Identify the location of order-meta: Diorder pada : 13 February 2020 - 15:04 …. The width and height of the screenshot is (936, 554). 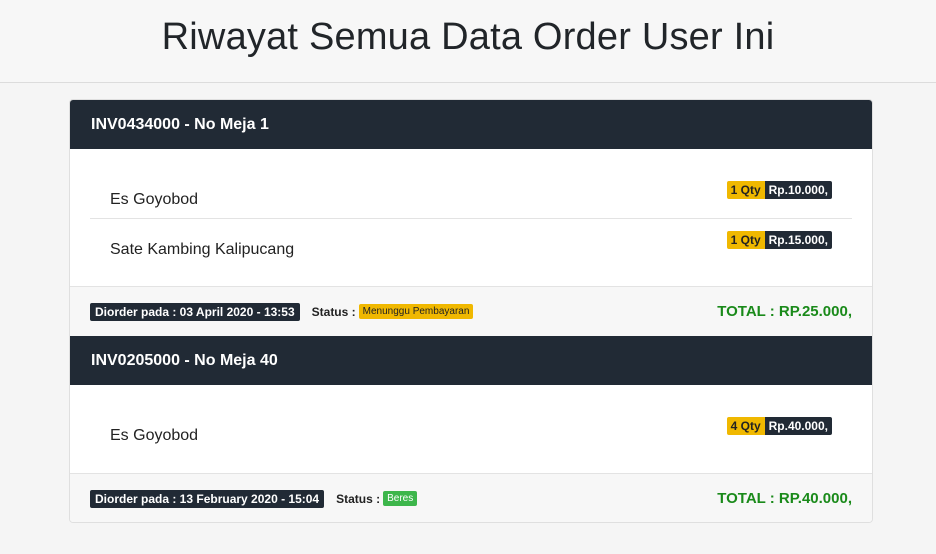
(254, 498).